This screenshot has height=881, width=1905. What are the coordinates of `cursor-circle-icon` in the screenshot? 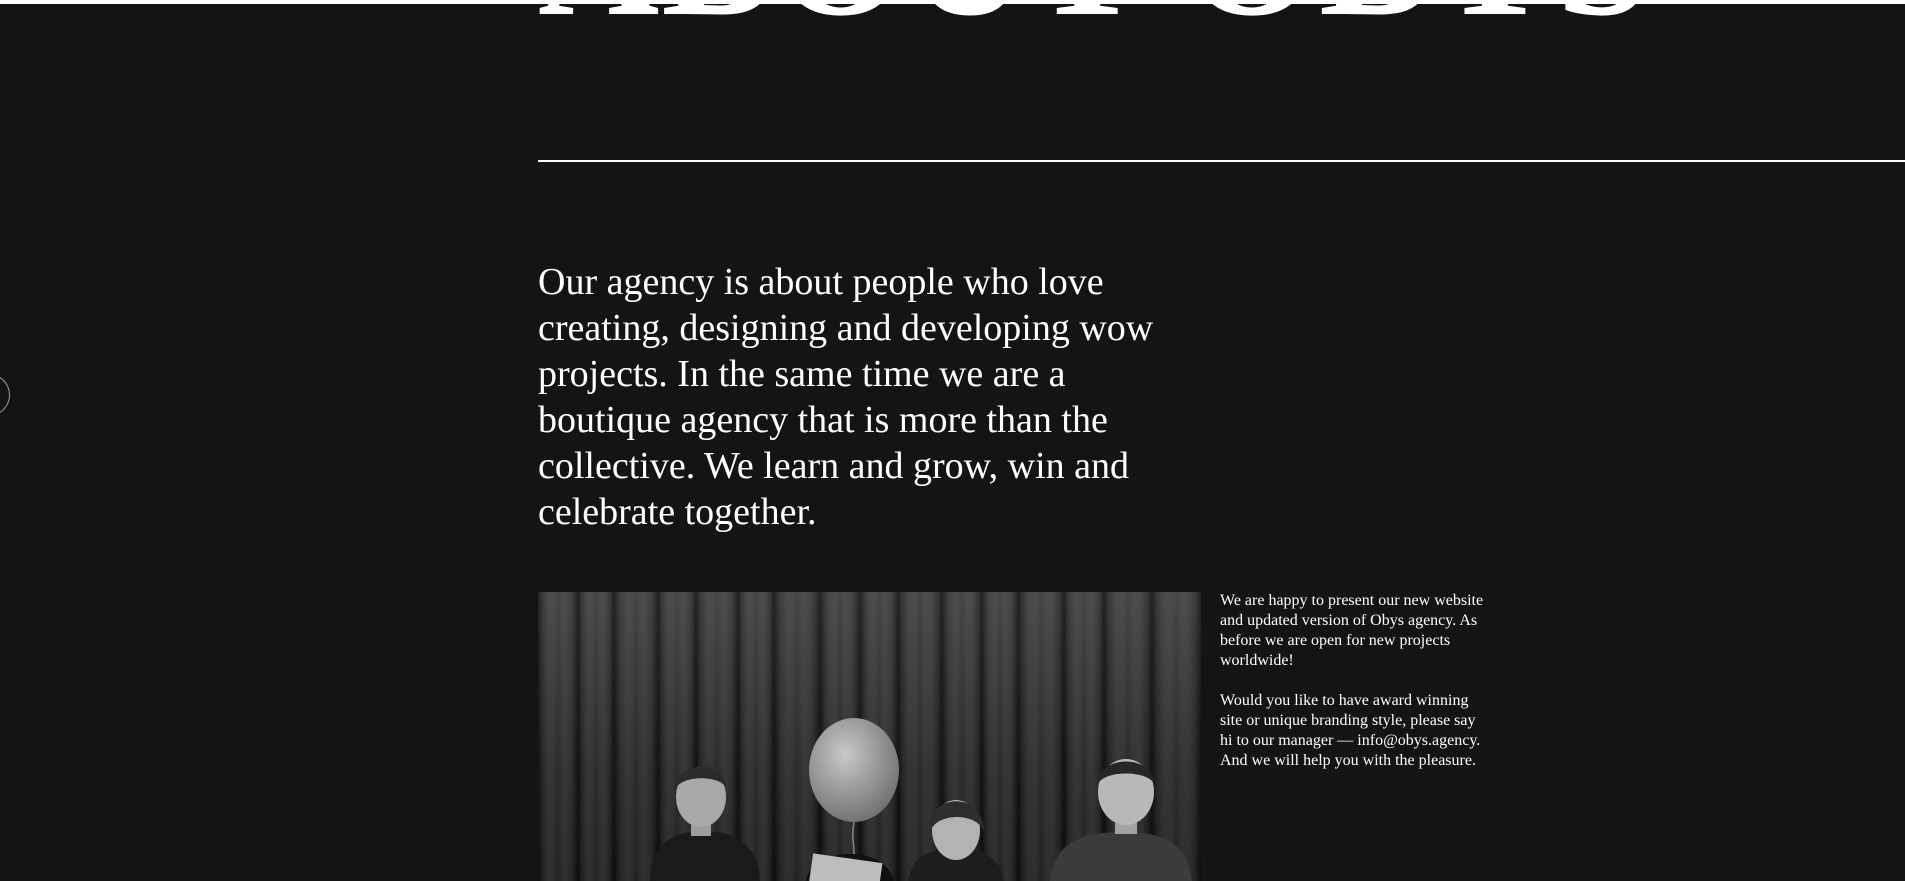 It's located at (5, 395).